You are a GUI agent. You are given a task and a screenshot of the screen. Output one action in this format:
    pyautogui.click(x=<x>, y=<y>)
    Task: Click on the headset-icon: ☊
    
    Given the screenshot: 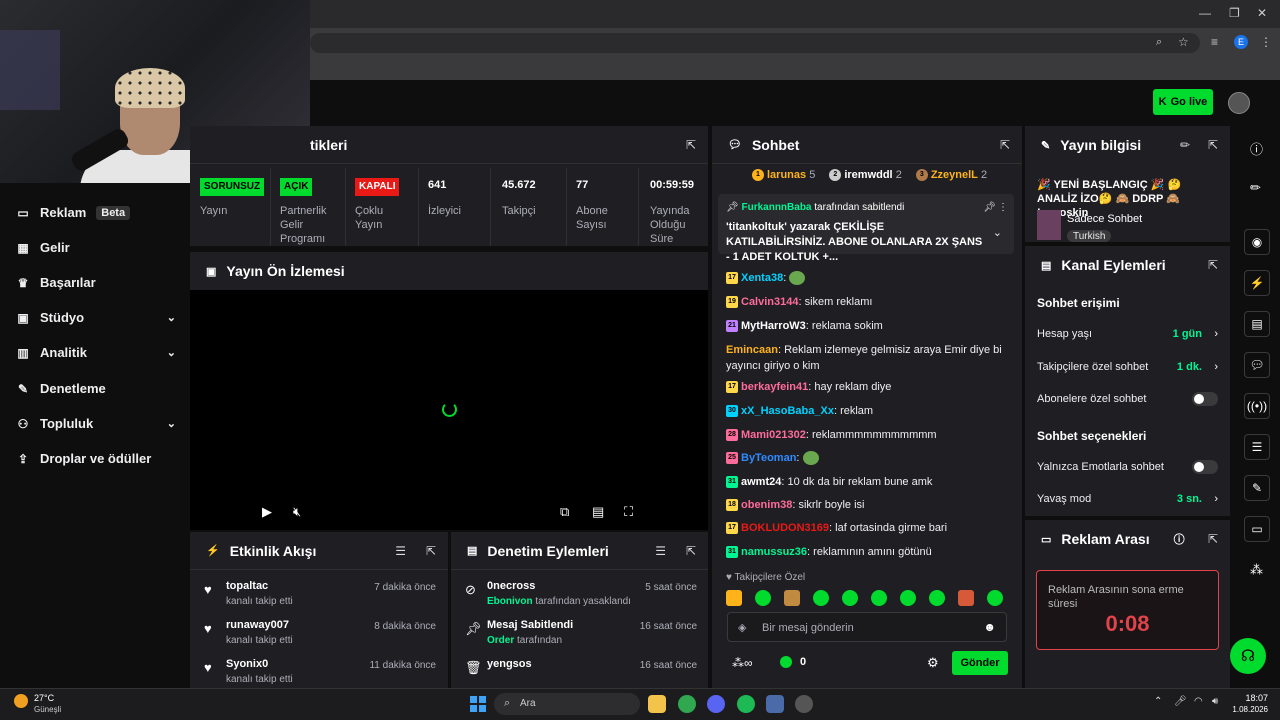 What is the action you would take?
    pyautogui.click(x=1248, y=656)
    